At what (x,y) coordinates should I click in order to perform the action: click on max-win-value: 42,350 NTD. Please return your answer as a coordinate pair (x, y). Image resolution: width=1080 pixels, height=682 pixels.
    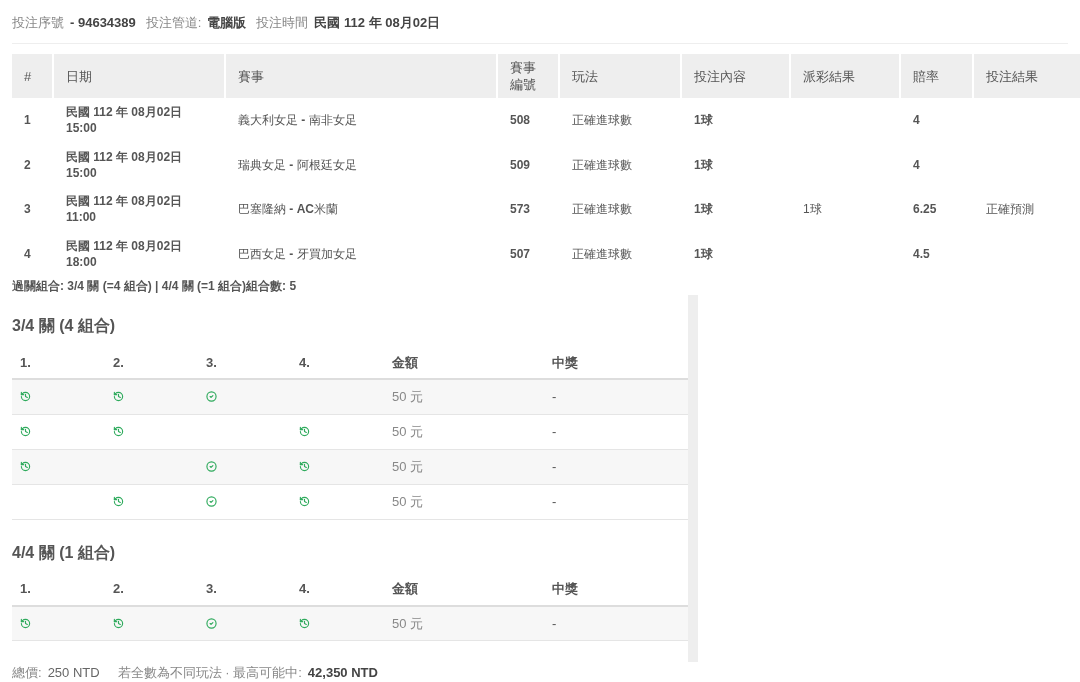
    Looking at the image, I should click on (342, 673).